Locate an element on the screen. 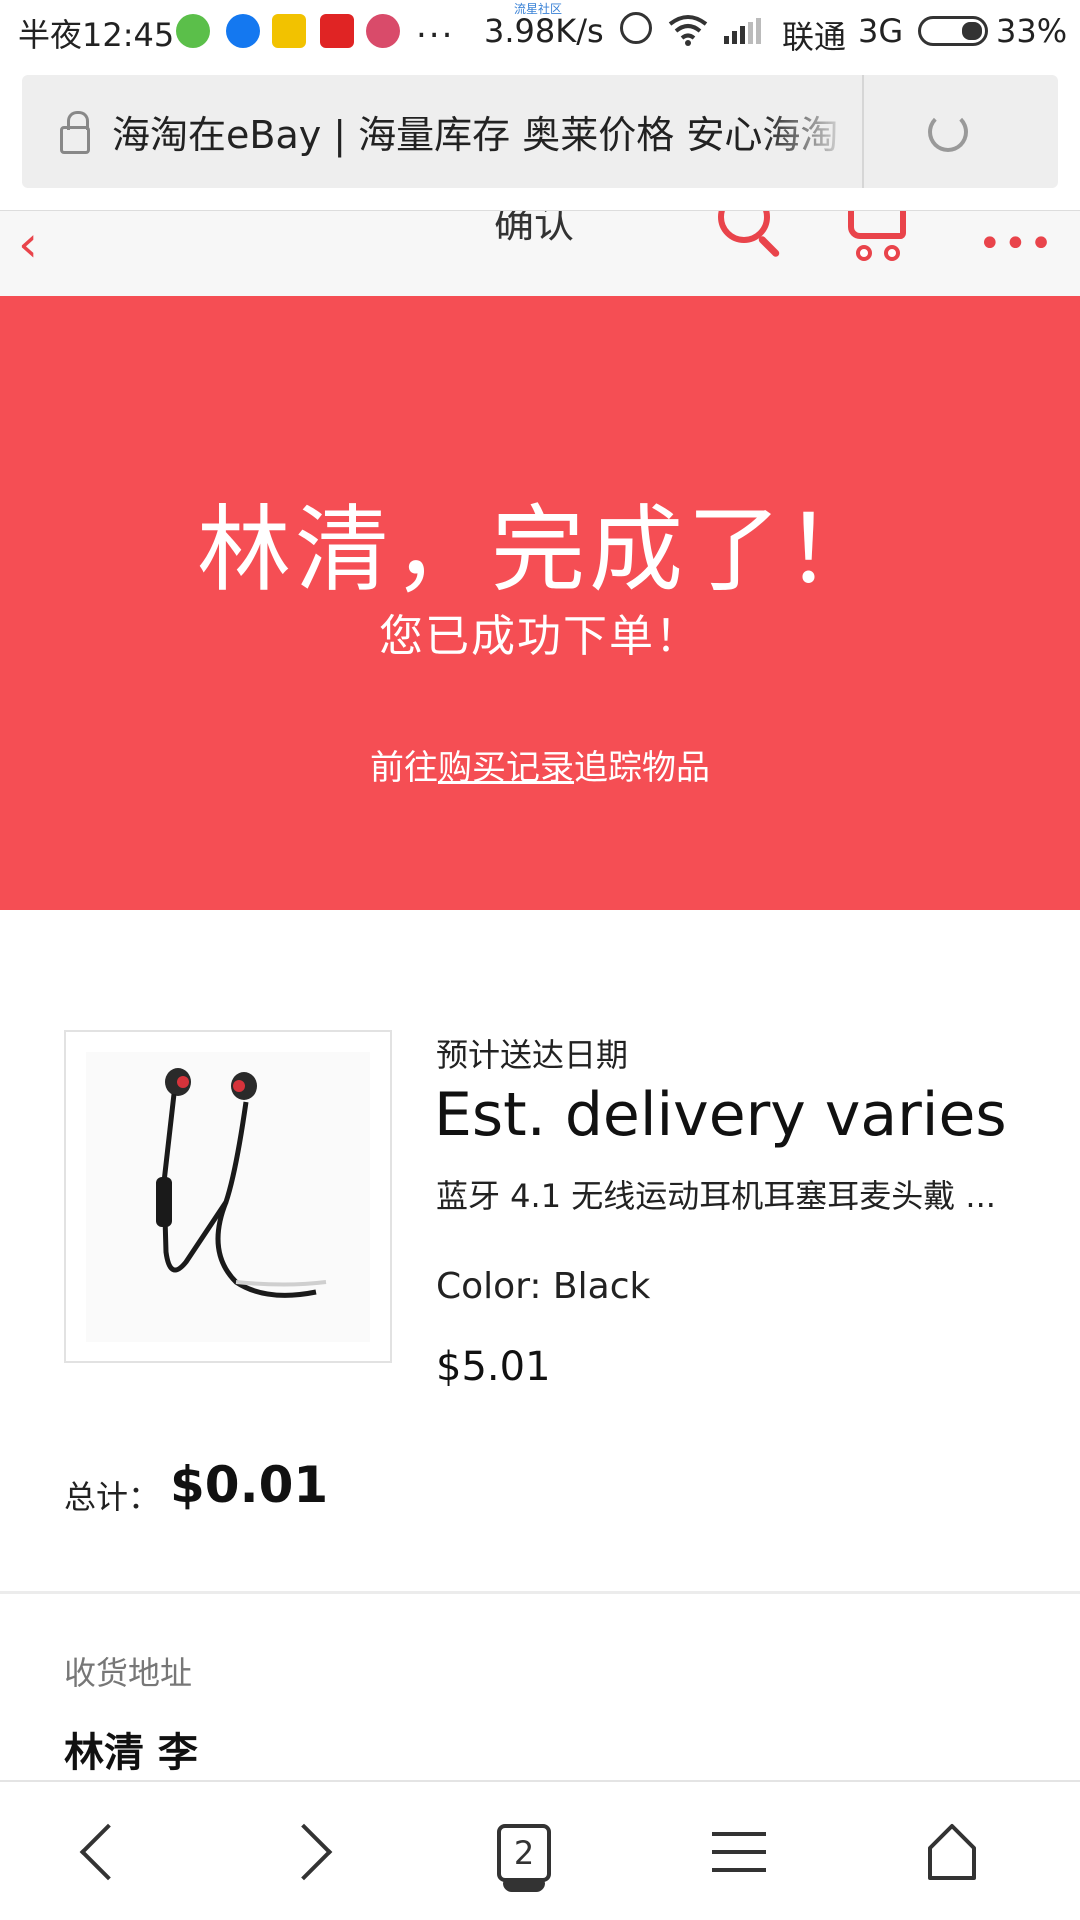 Image resolution: width=1080 pixels, height=1920 pixels. zhihu-icon is located at coordinates (243, 31).